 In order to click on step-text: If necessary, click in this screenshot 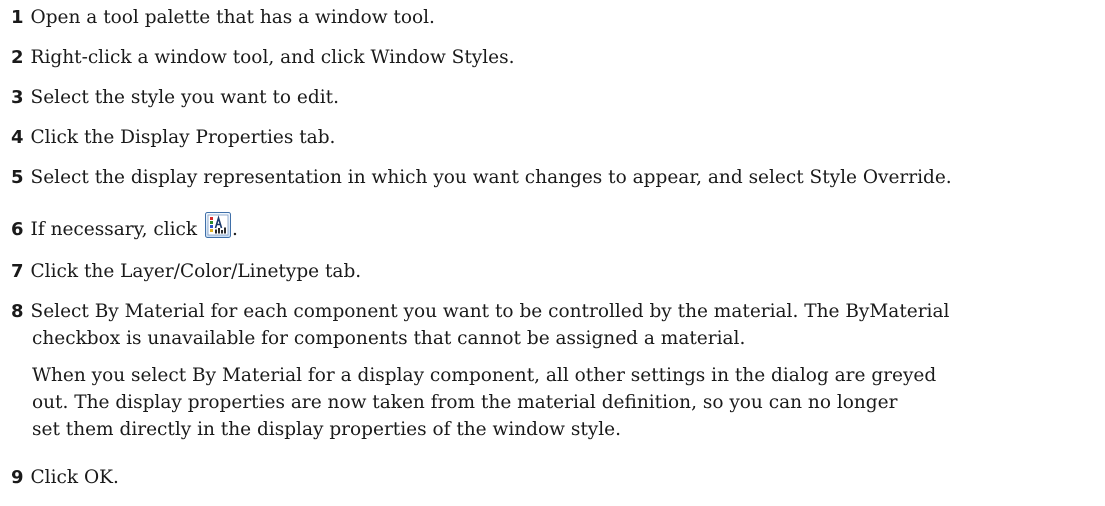, I will do `click(114, 229)`.